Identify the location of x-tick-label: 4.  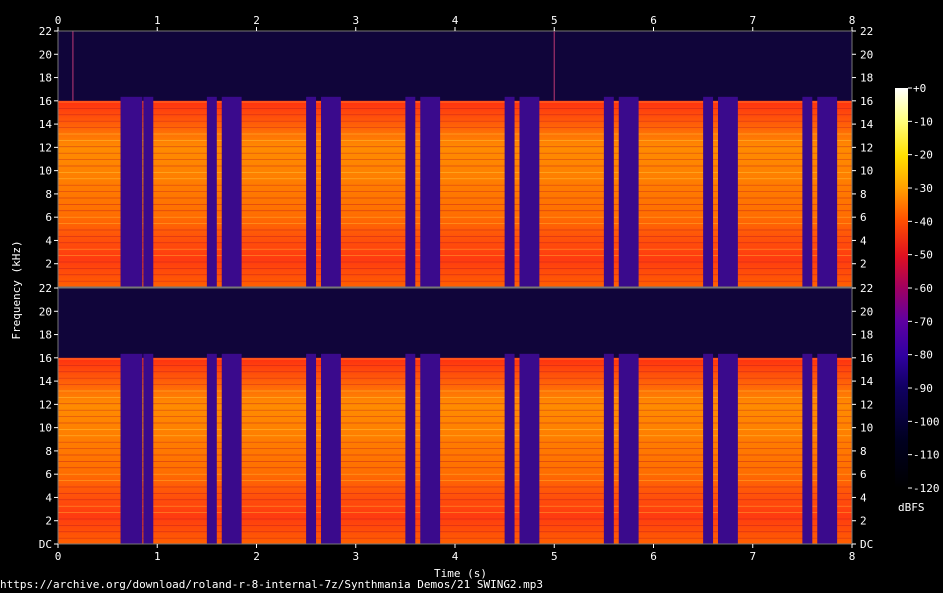
(455, 556).